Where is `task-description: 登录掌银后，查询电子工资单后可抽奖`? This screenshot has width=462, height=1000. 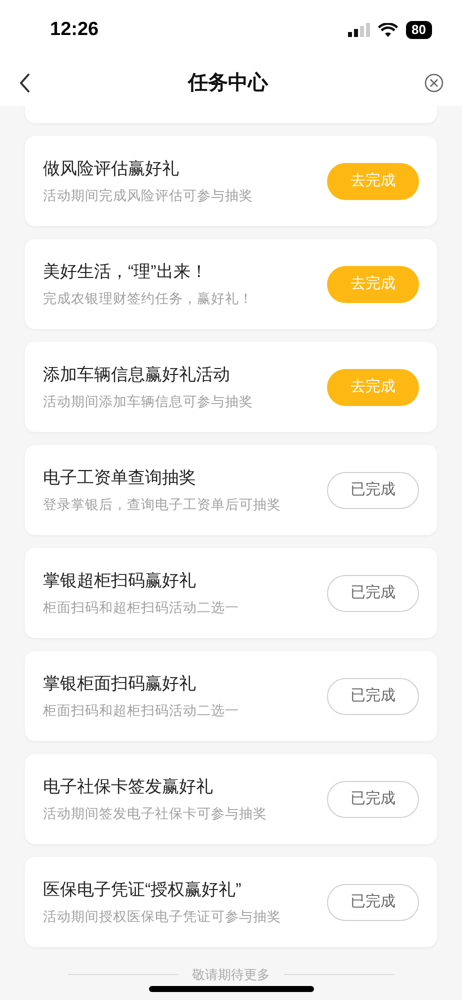 task-description: 登录掌银后，查询电子工资单后可抽奖 is located at coordinates (162, 505).